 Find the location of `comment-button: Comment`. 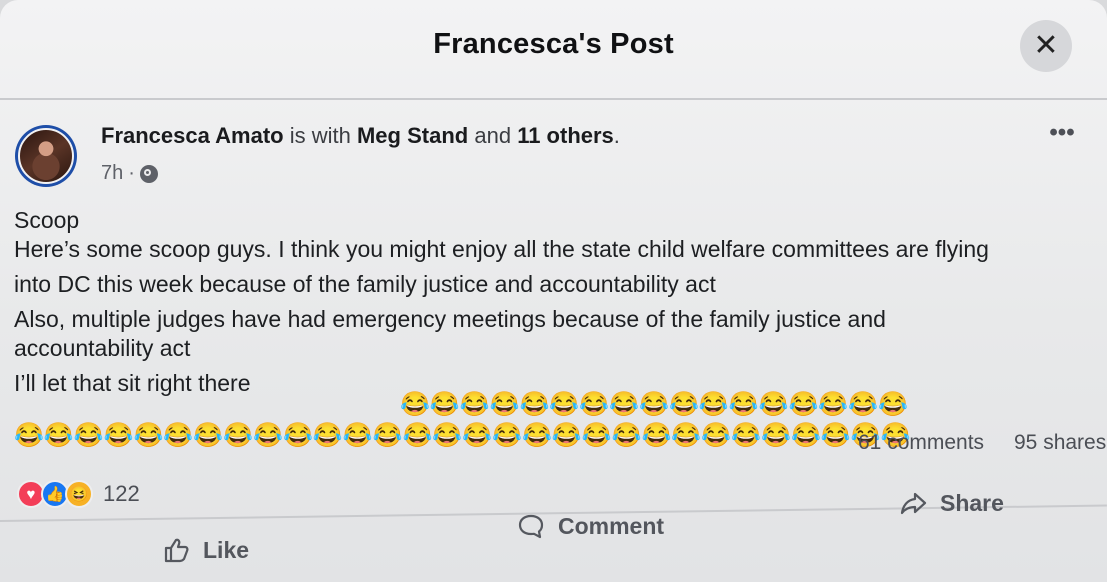

comment-button: Comment is located at coordinates (590, 526).